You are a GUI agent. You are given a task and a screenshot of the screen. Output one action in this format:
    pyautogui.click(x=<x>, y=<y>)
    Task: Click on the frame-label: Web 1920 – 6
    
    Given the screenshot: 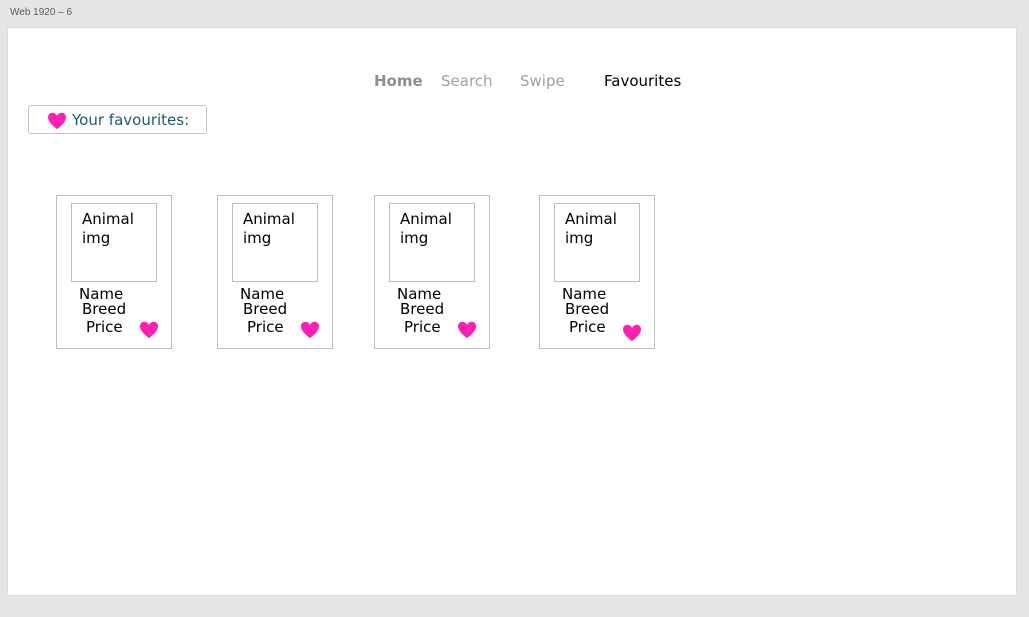 What is the action you would take?
    pyautogui.click(x=41, y=12)
    